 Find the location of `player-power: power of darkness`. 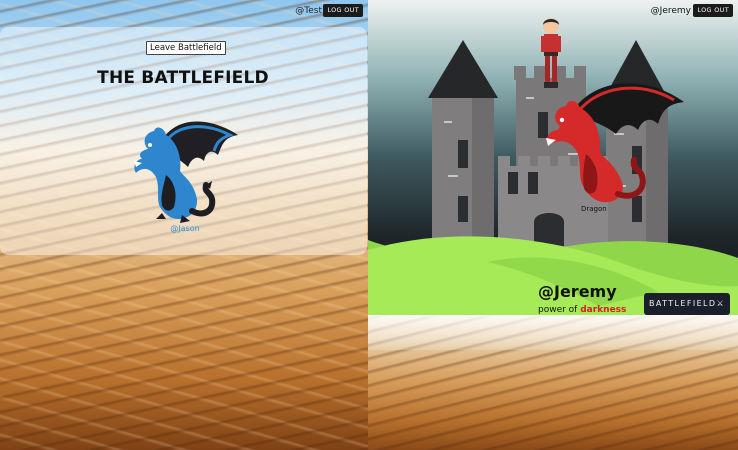

player-power: power of darkness is located at coordinates (582, 310).